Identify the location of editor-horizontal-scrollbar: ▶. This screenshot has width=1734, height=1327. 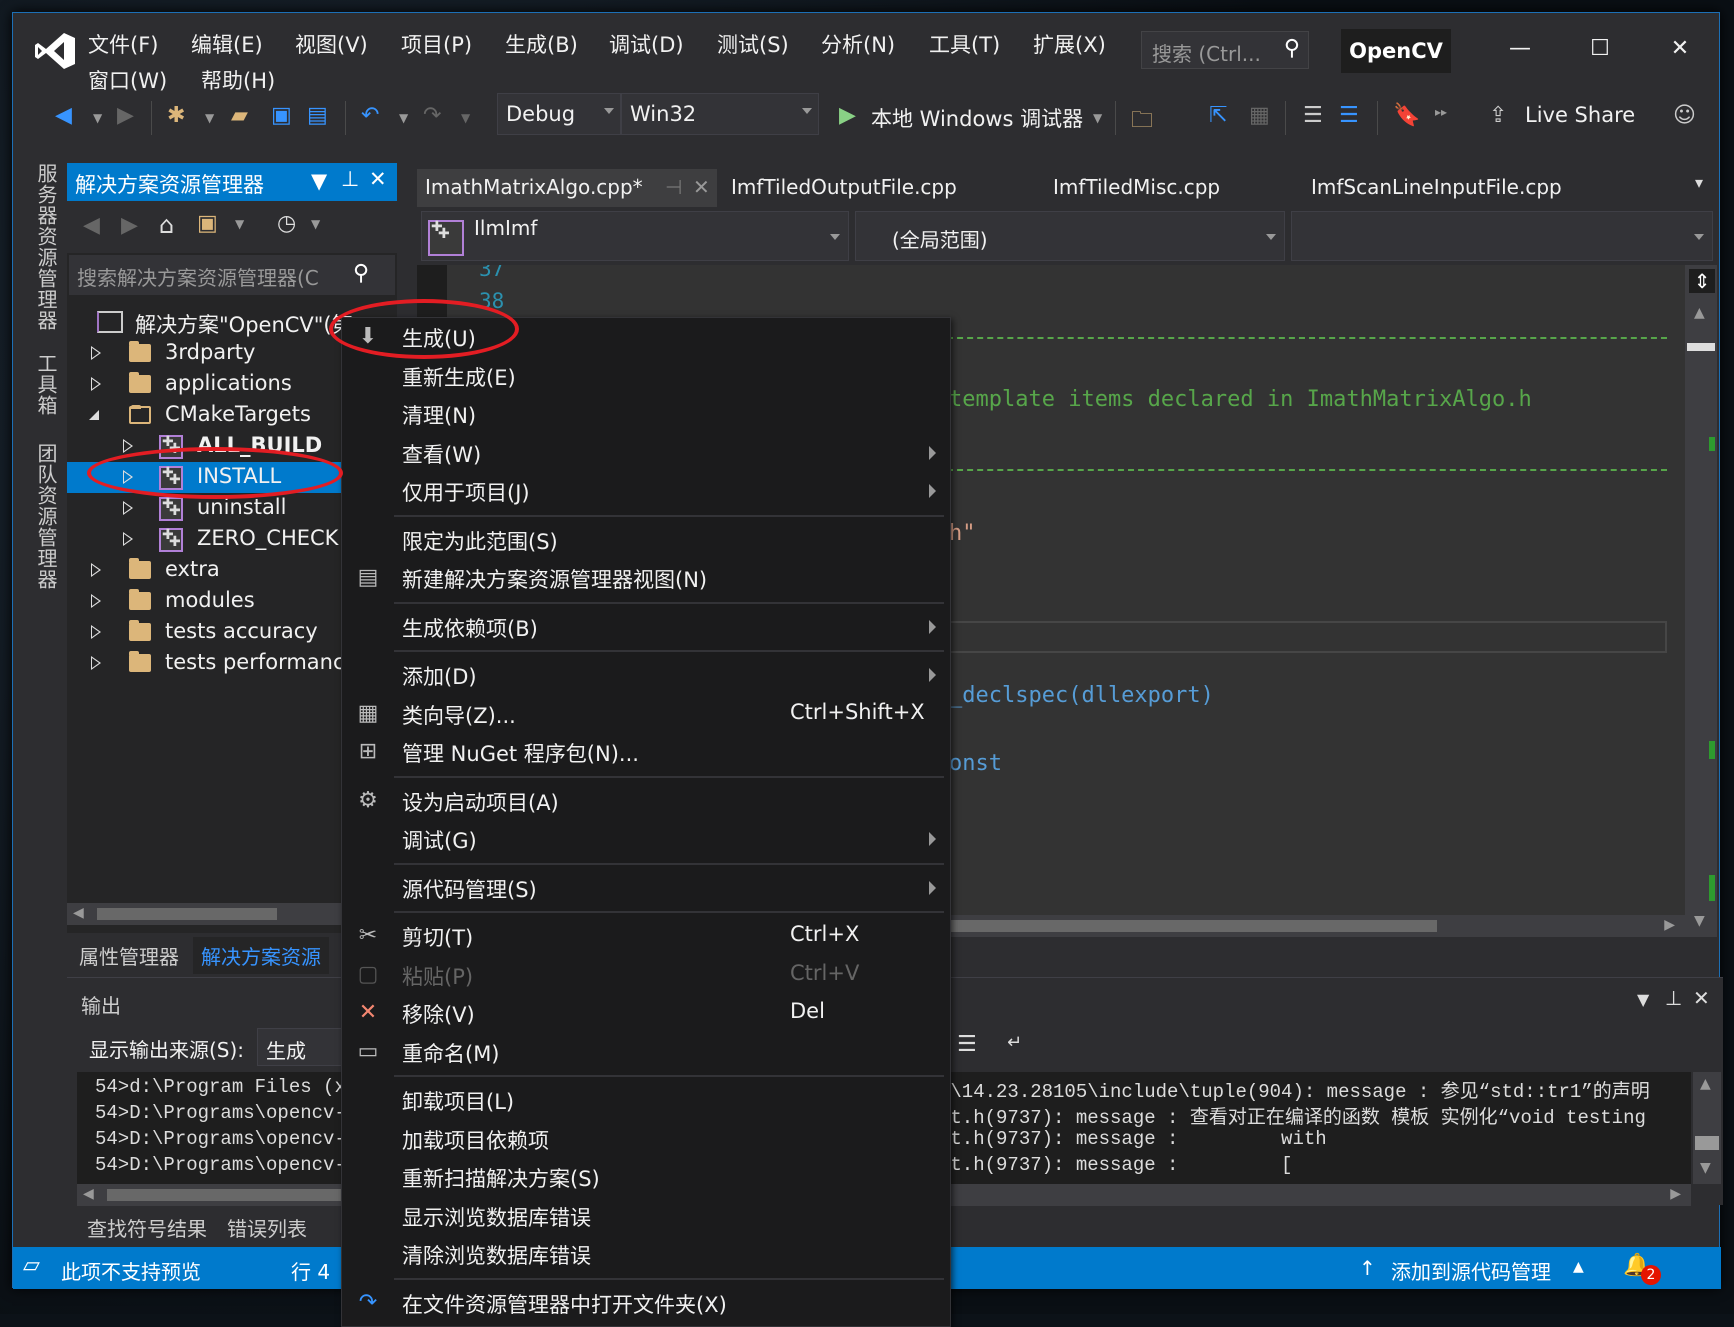
(1311, 926).